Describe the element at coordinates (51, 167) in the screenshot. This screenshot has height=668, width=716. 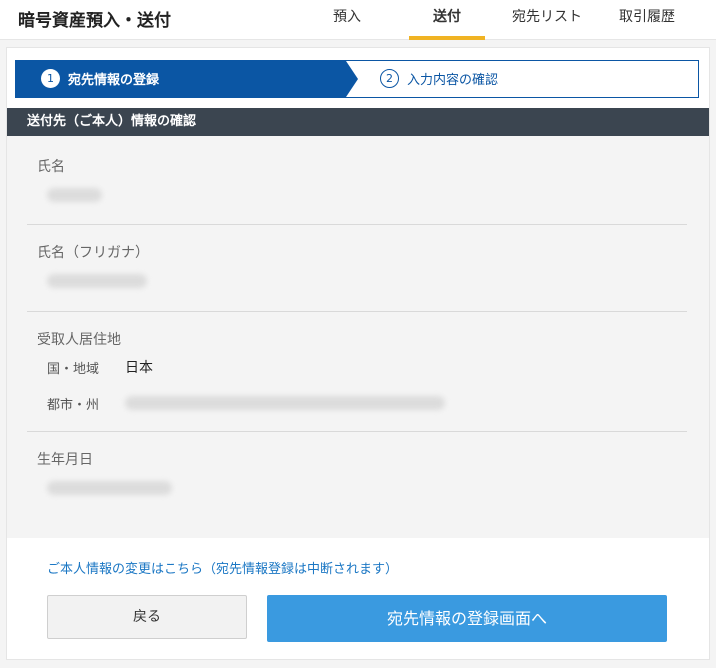
I see `name-label: 氏名` at that location.